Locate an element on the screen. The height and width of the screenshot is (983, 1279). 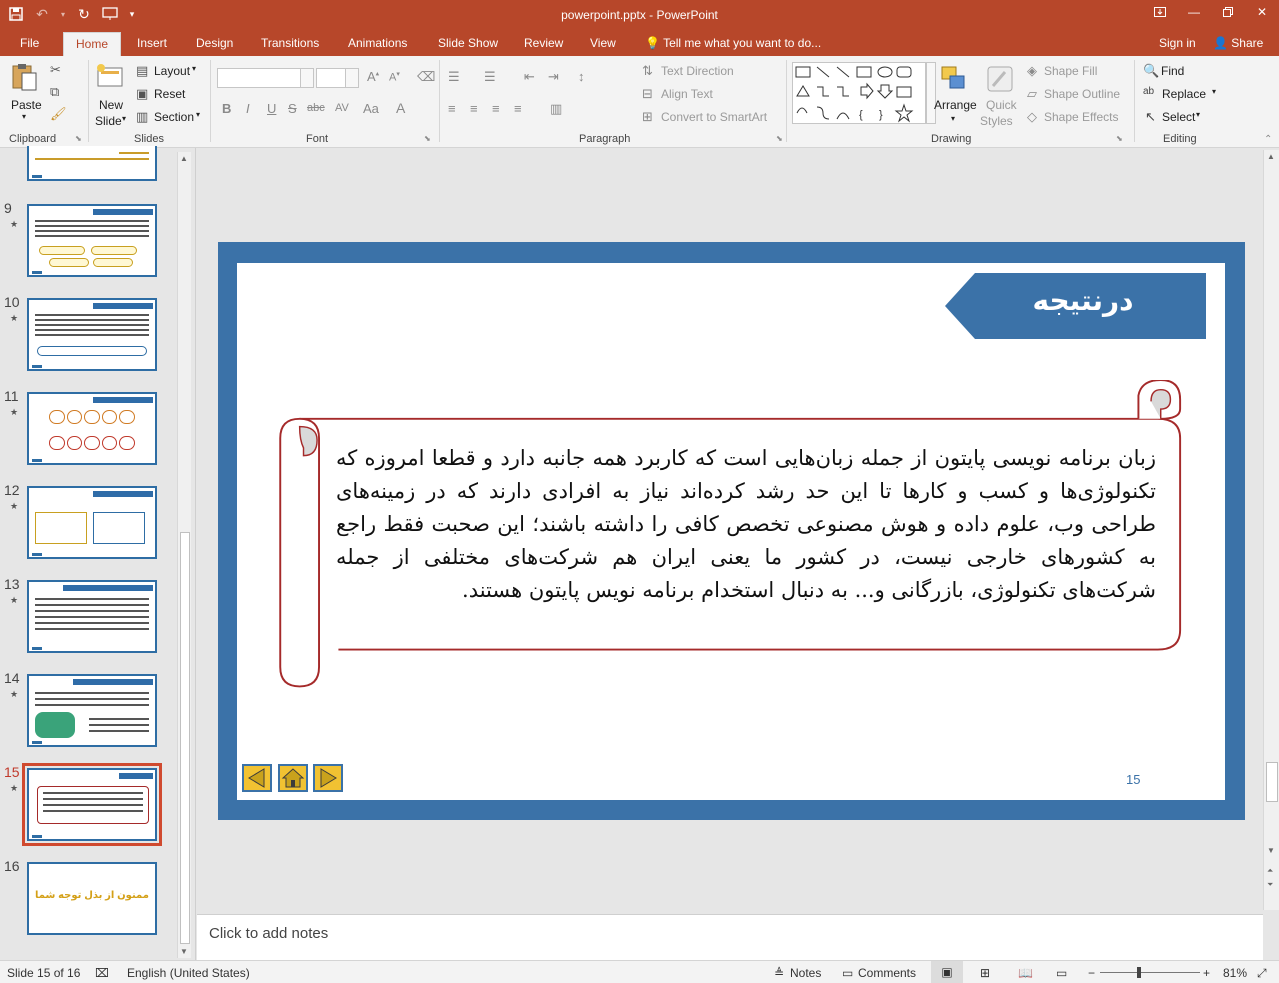
font-color-icon: A is located at coordinates (400, 108).